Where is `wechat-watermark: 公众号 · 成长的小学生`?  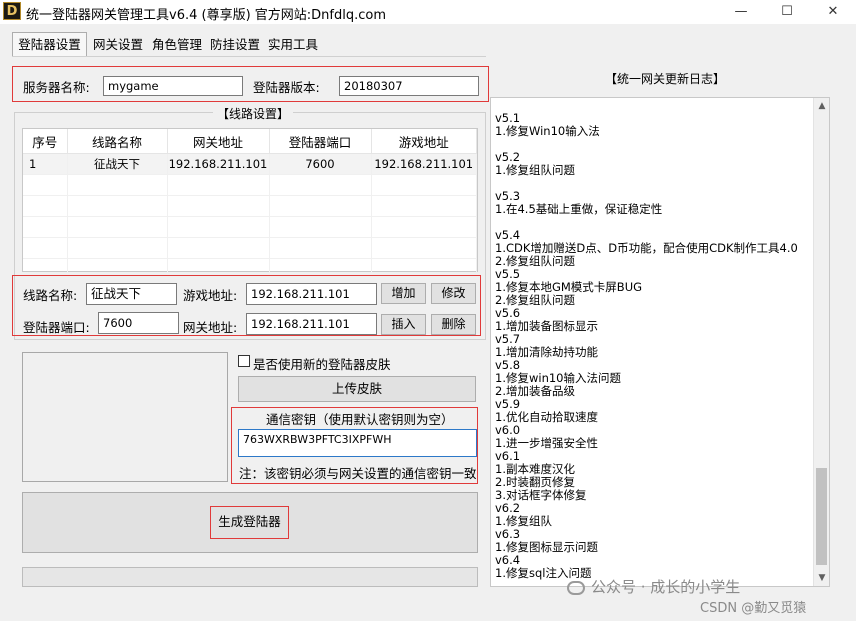 wechat-watermark: 公众号 · 成长的小学生 is located at coordinates (653, 586).